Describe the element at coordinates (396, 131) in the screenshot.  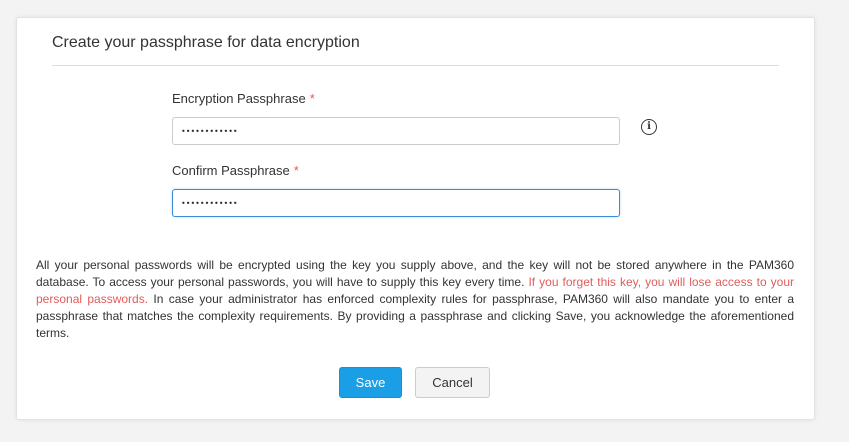
I see `passphrase-input` at that location.